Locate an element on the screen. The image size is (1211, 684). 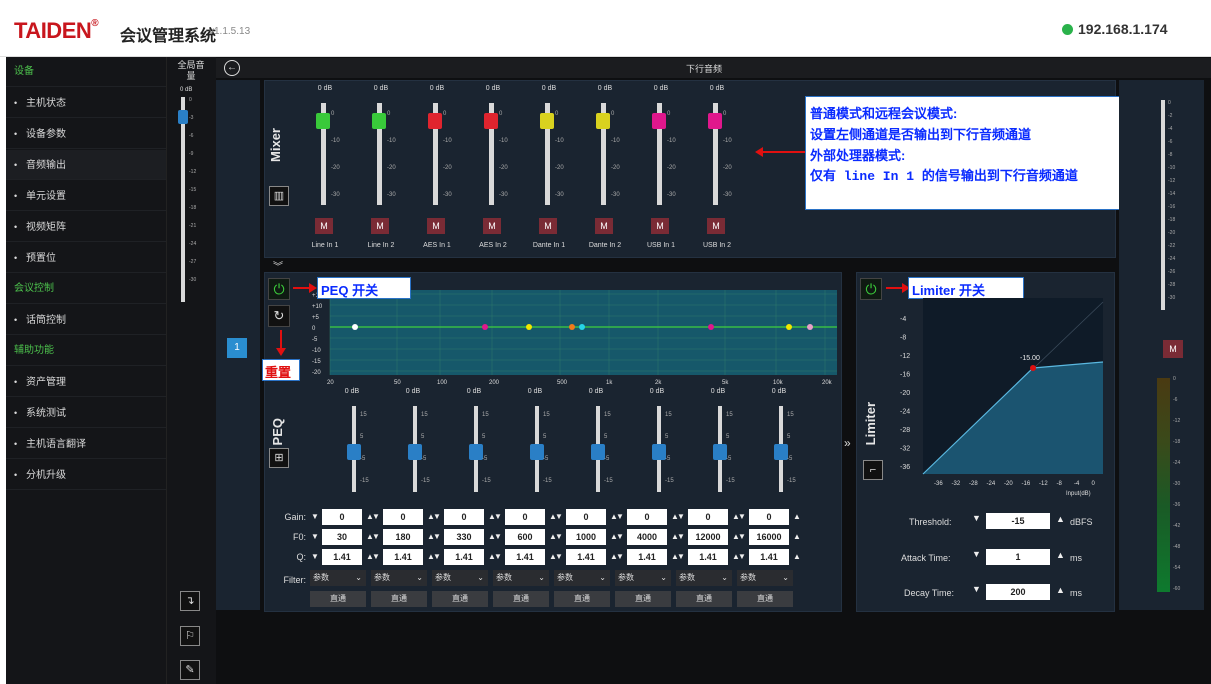
sidebar-item: • 话筒控制 is located at coordinates (86, 320).